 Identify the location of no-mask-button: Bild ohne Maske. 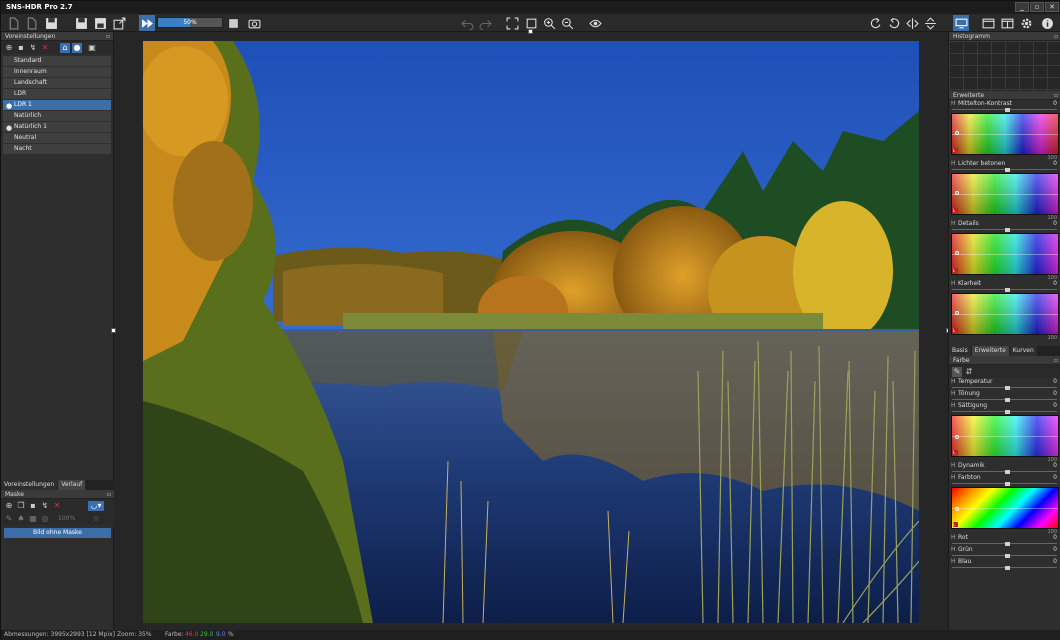
(57, 533).